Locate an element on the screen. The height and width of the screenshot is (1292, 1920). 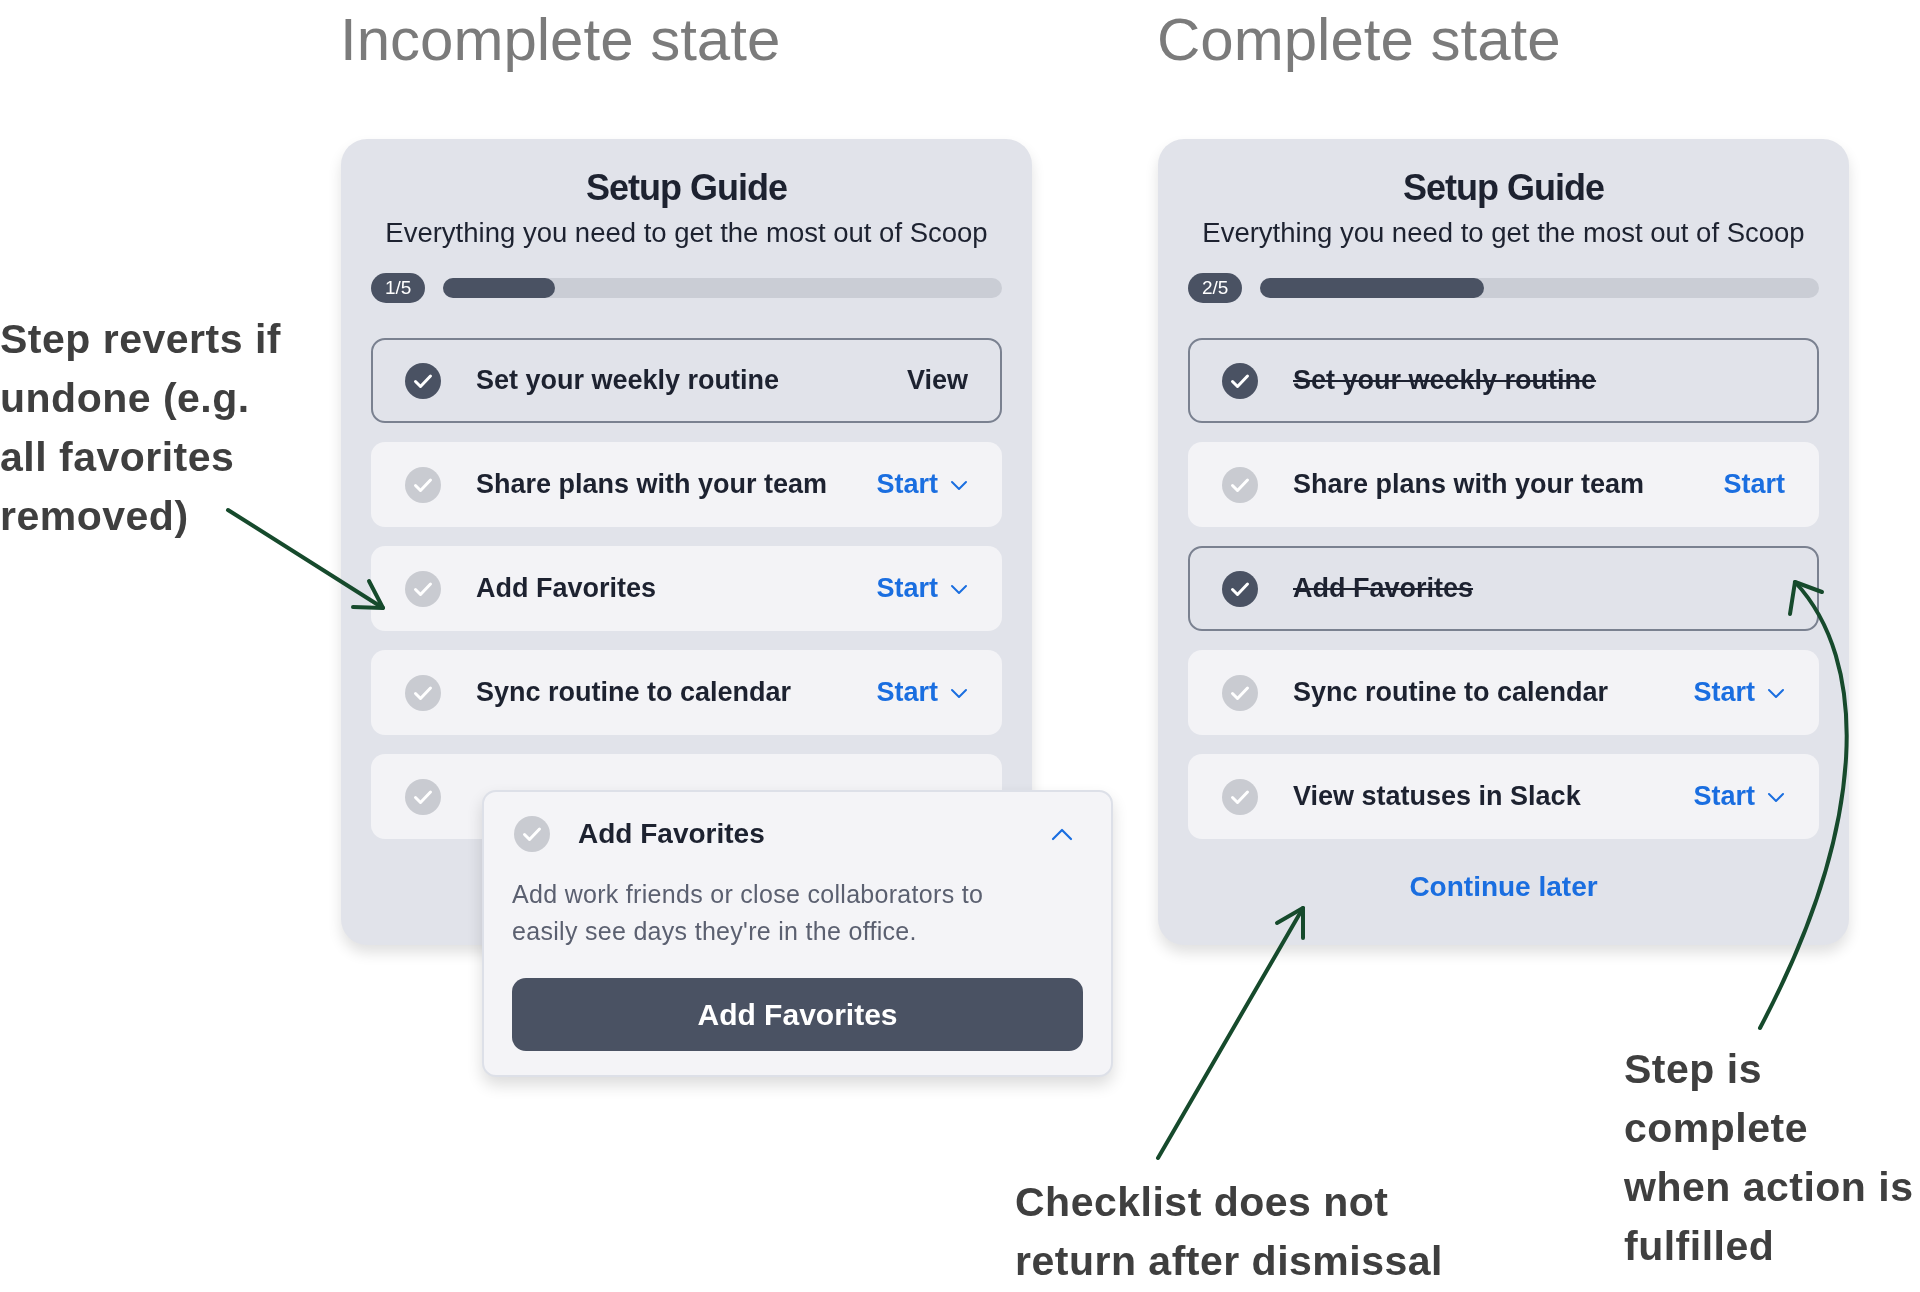
popover-description: Add work friends or close collaborators to easily see days they're in the office. is located at coordinates (748, 913).